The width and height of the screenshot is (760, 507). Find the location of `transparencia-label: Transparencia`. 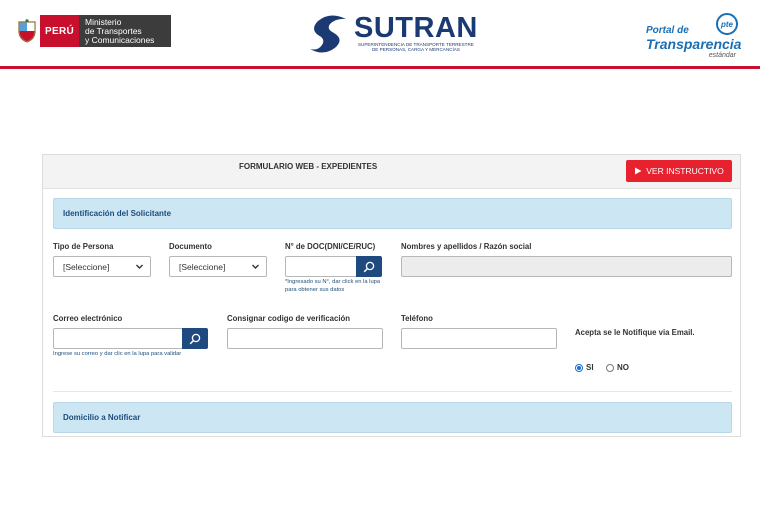

transparencia-label: Transparencia is located at coordinates (694, 44).